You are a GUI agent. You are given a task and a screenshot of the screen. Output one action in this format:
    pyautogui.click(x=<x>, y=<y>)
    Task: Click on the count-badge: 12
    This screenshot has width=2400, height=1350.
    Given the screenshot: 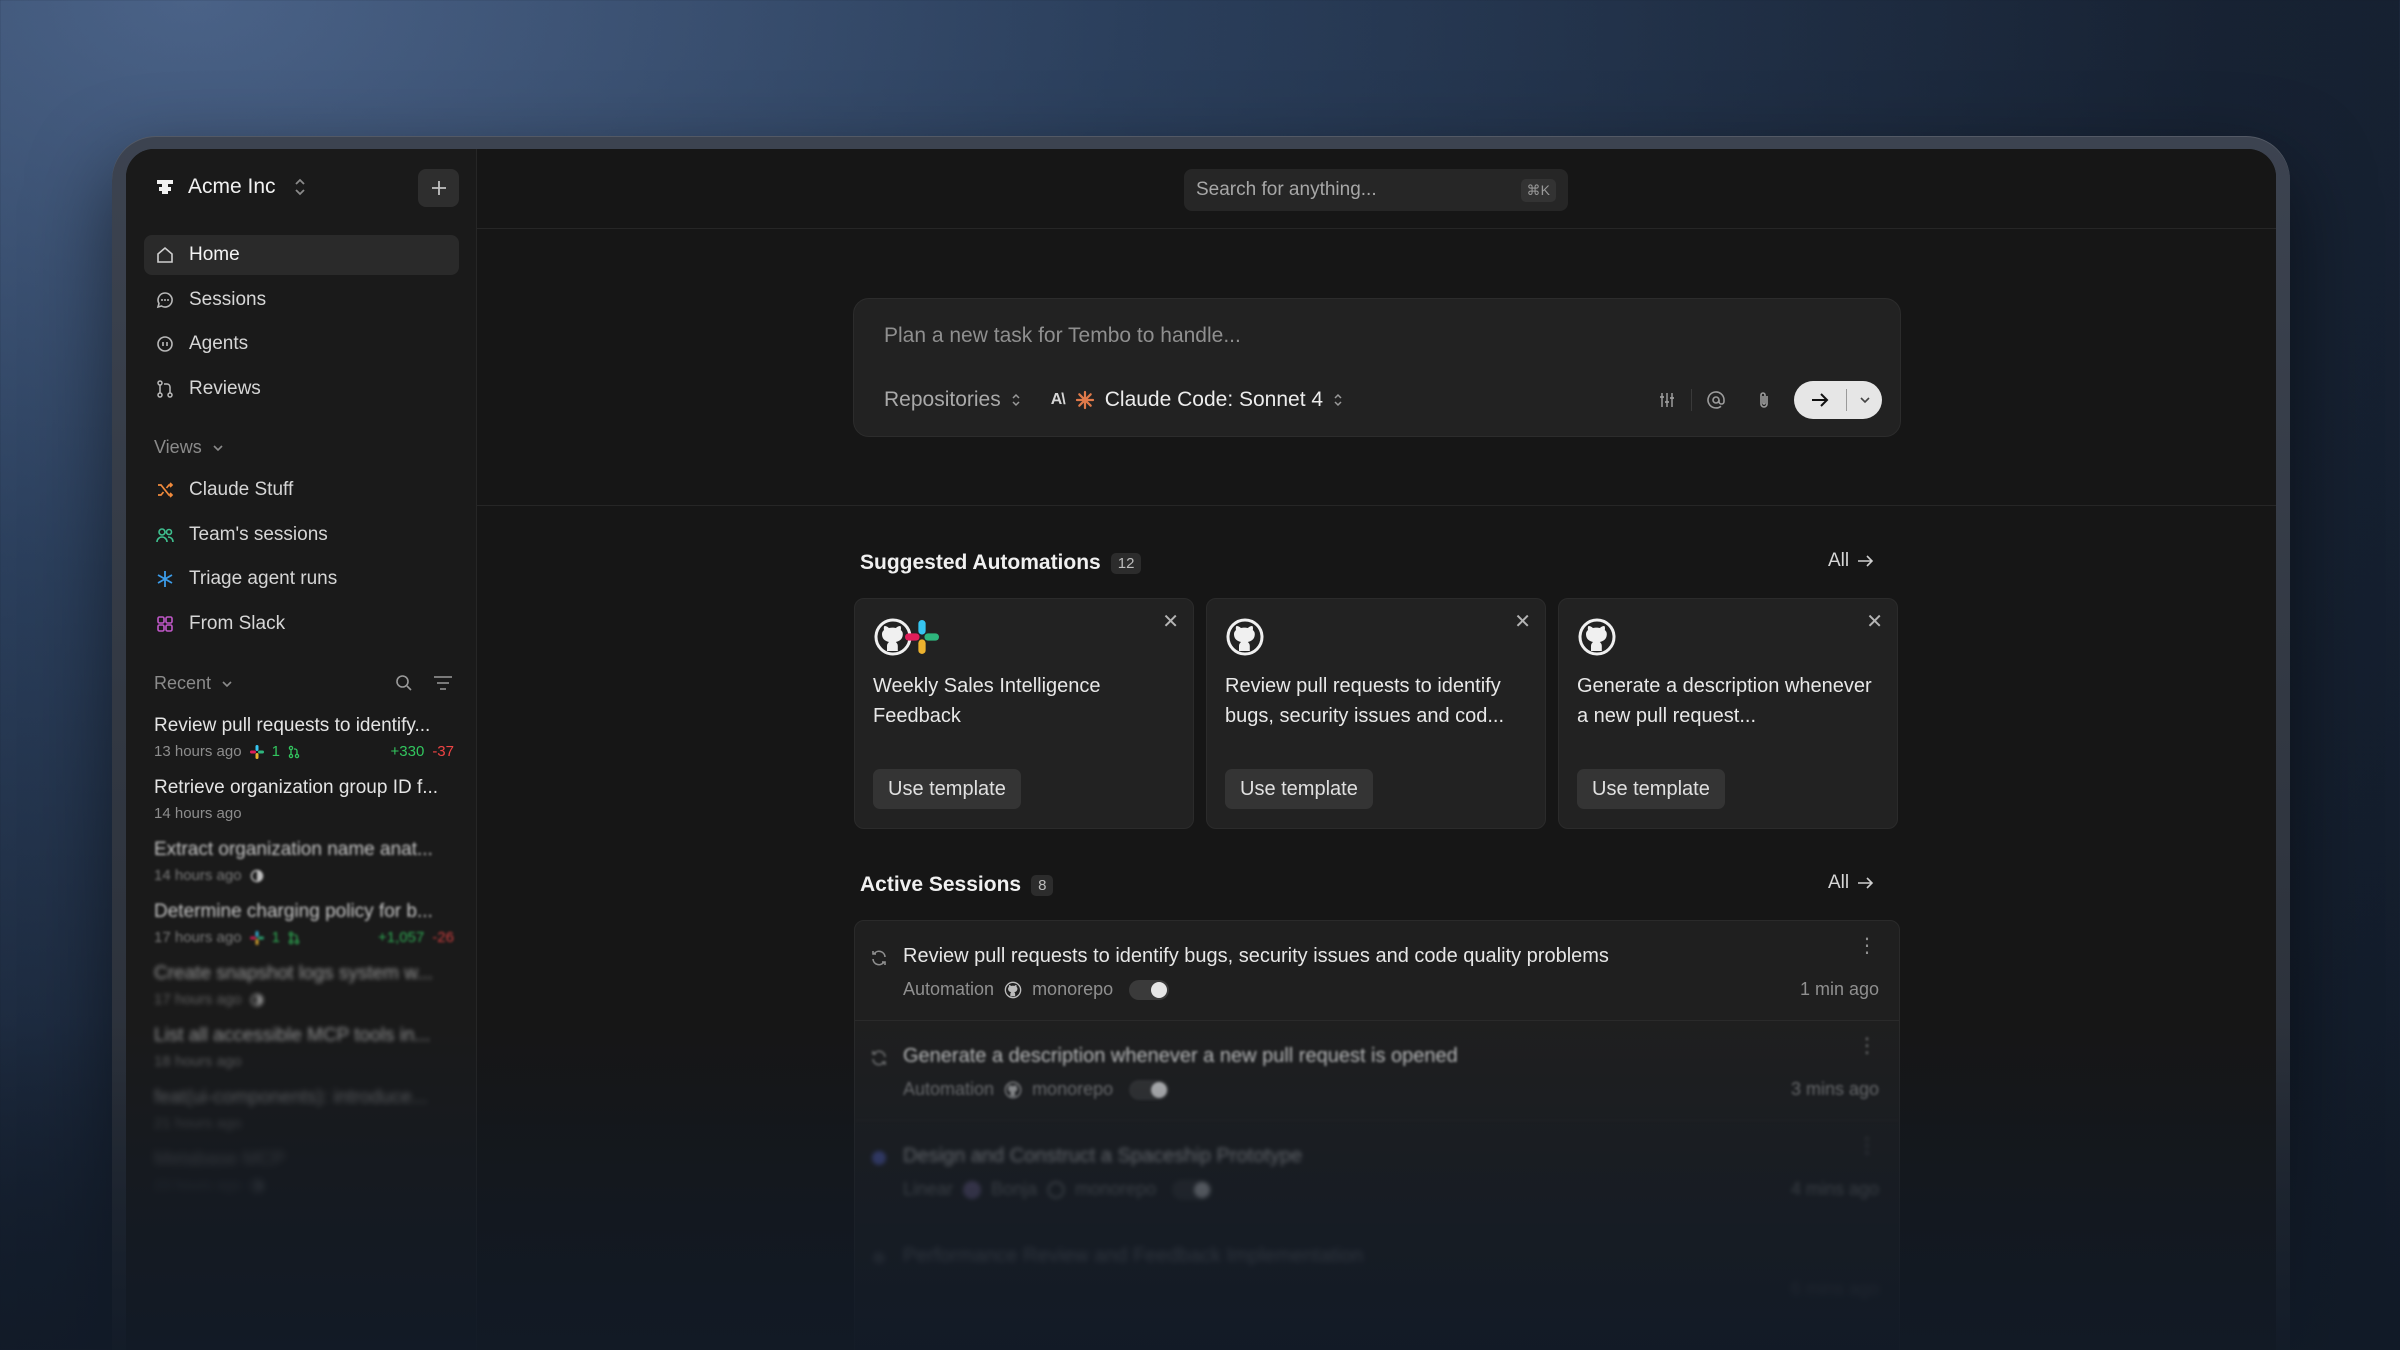 What is the action you would take?
    pyautogui.click(x=1126, y=563)
    